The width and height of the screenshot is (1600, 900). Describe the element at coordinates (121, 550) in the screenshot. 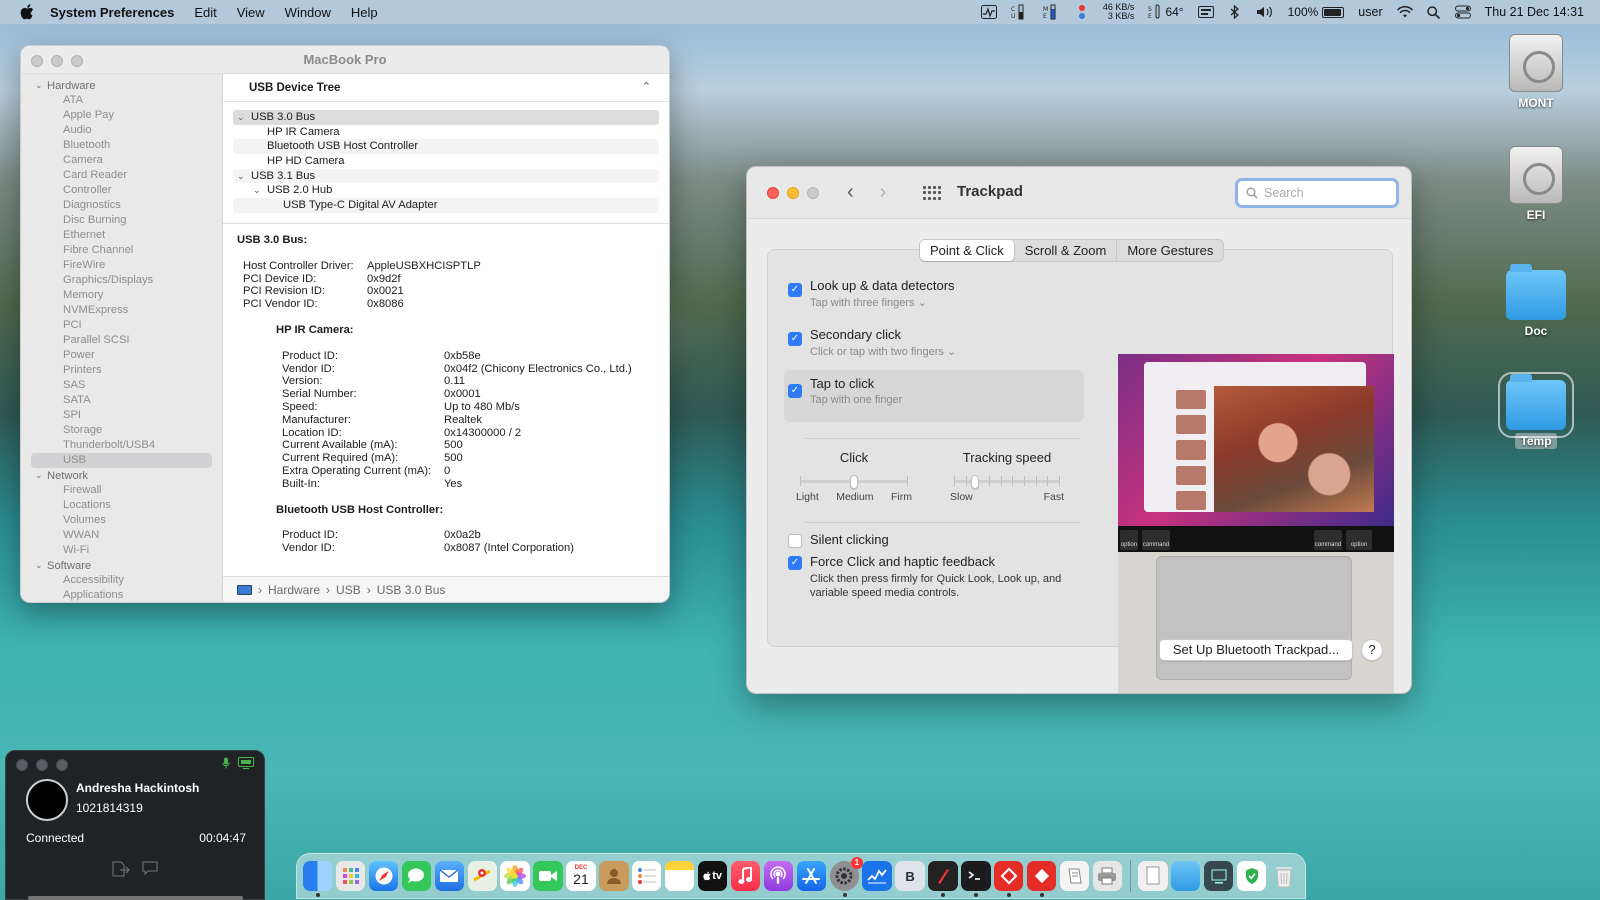

I see `sidebar-item-wi-fi: Wi-Fi` at that location.